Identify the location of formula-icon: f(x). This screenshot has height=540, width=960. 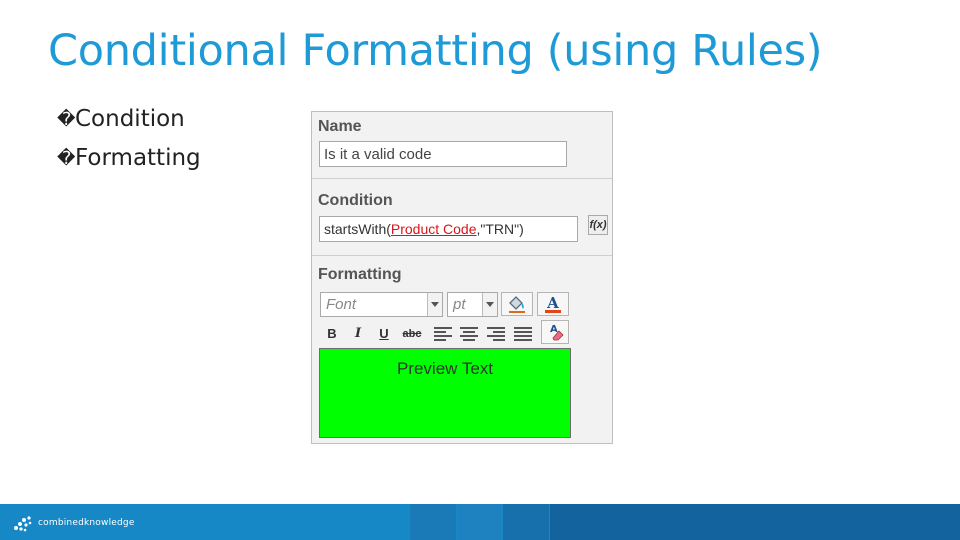
(598, 225).